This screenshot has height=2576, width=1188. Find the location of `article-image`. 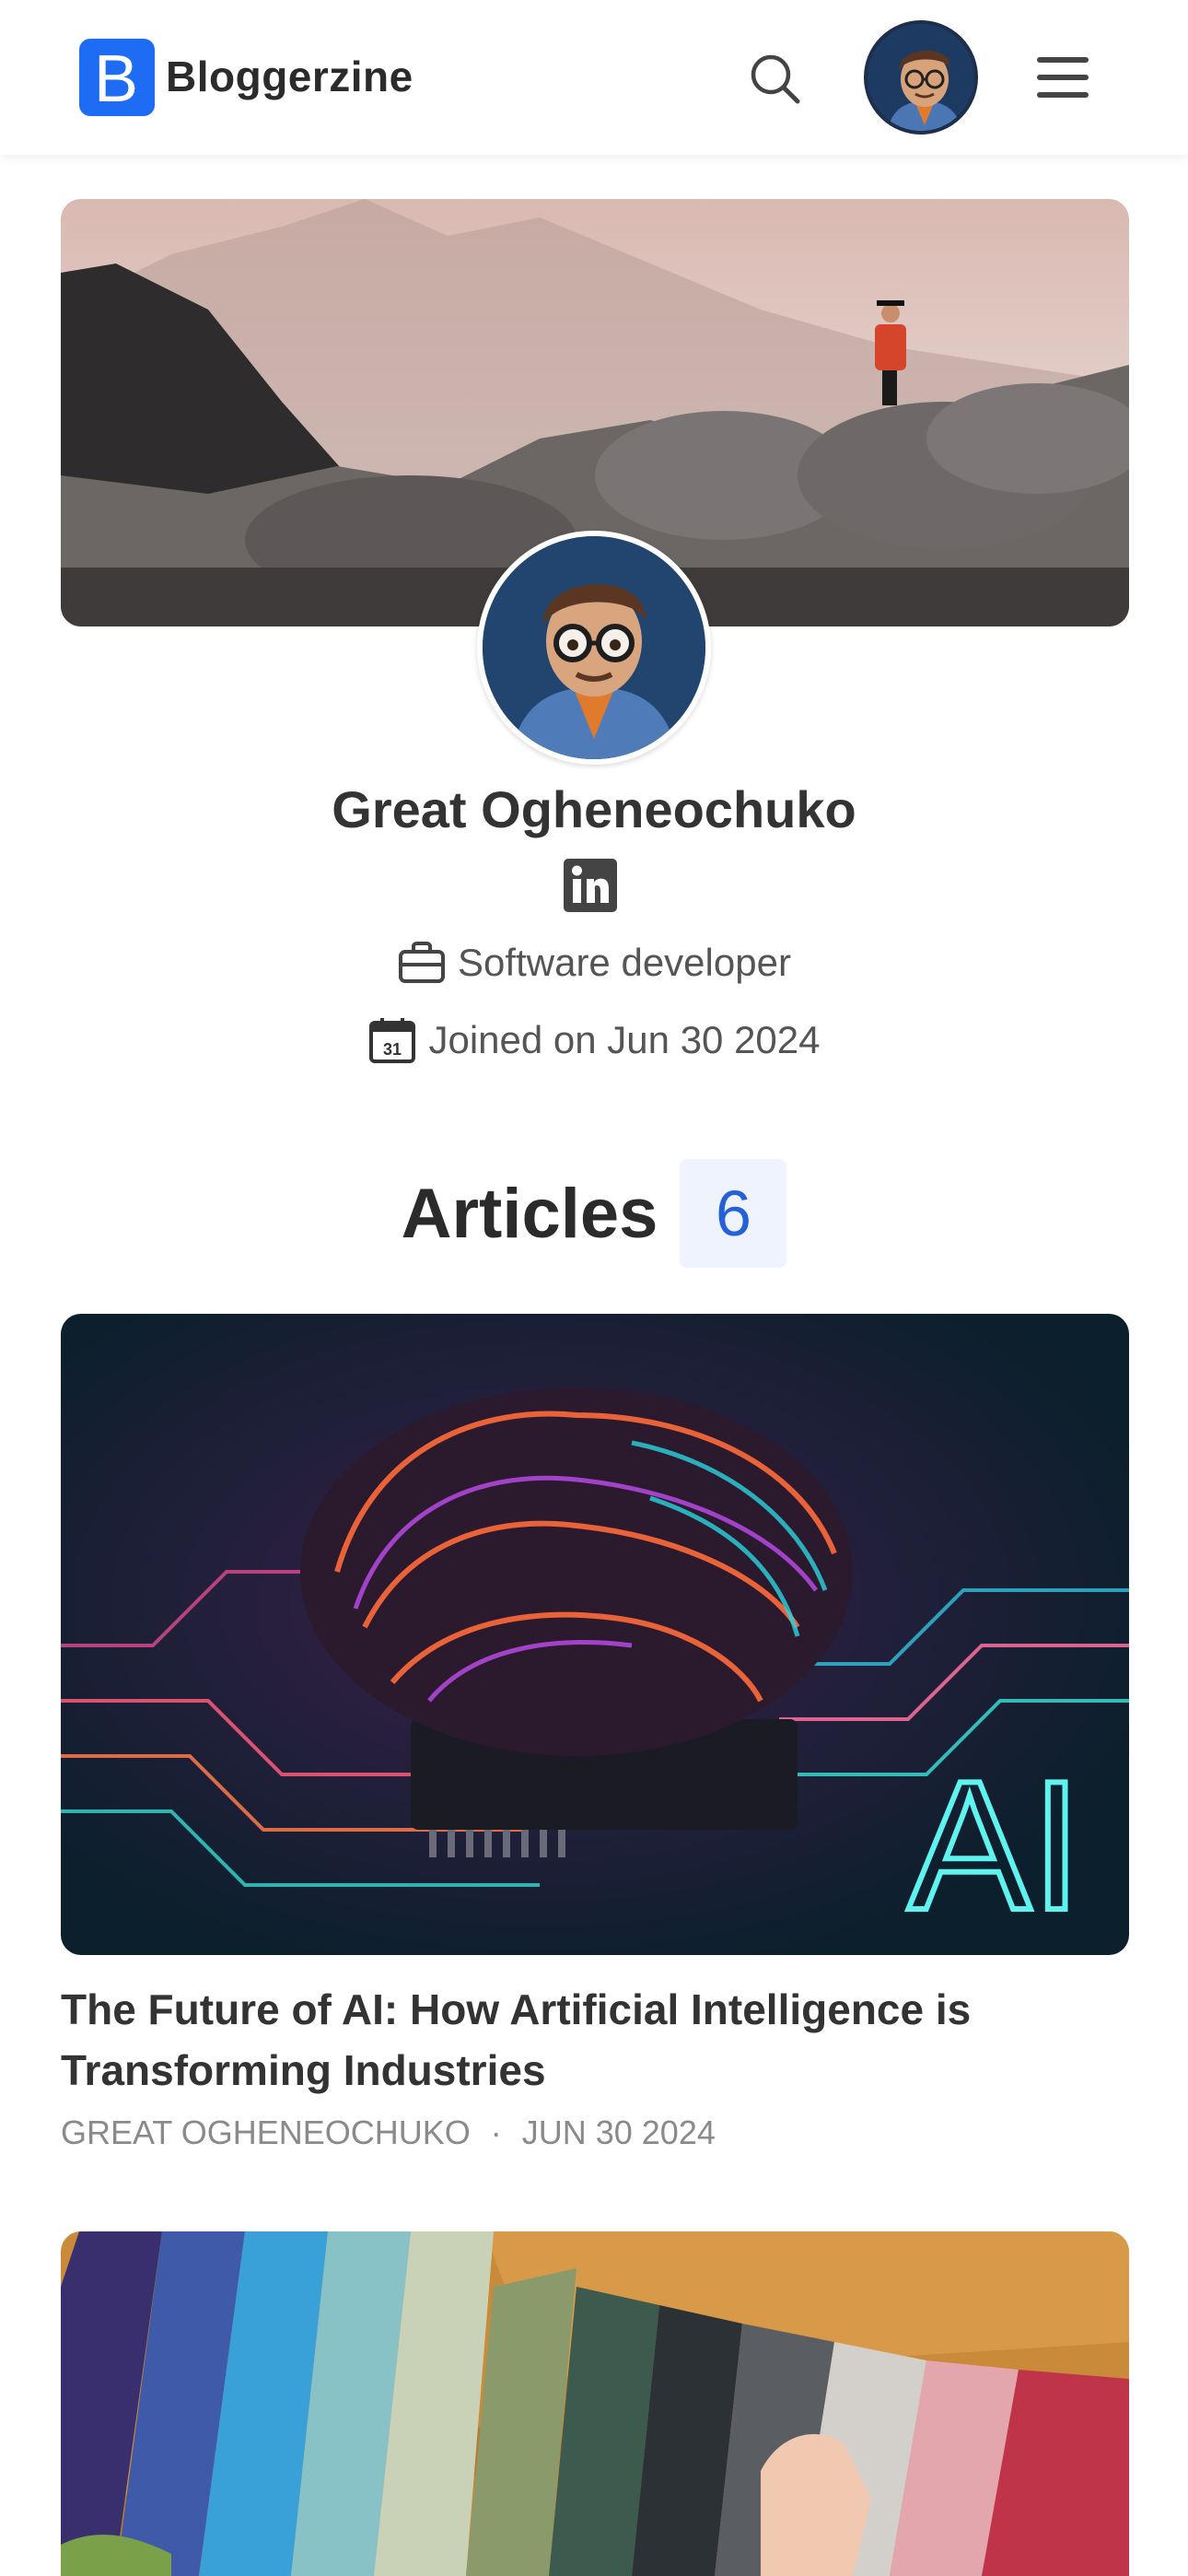

article-image is located at coordinates (595, 2403).